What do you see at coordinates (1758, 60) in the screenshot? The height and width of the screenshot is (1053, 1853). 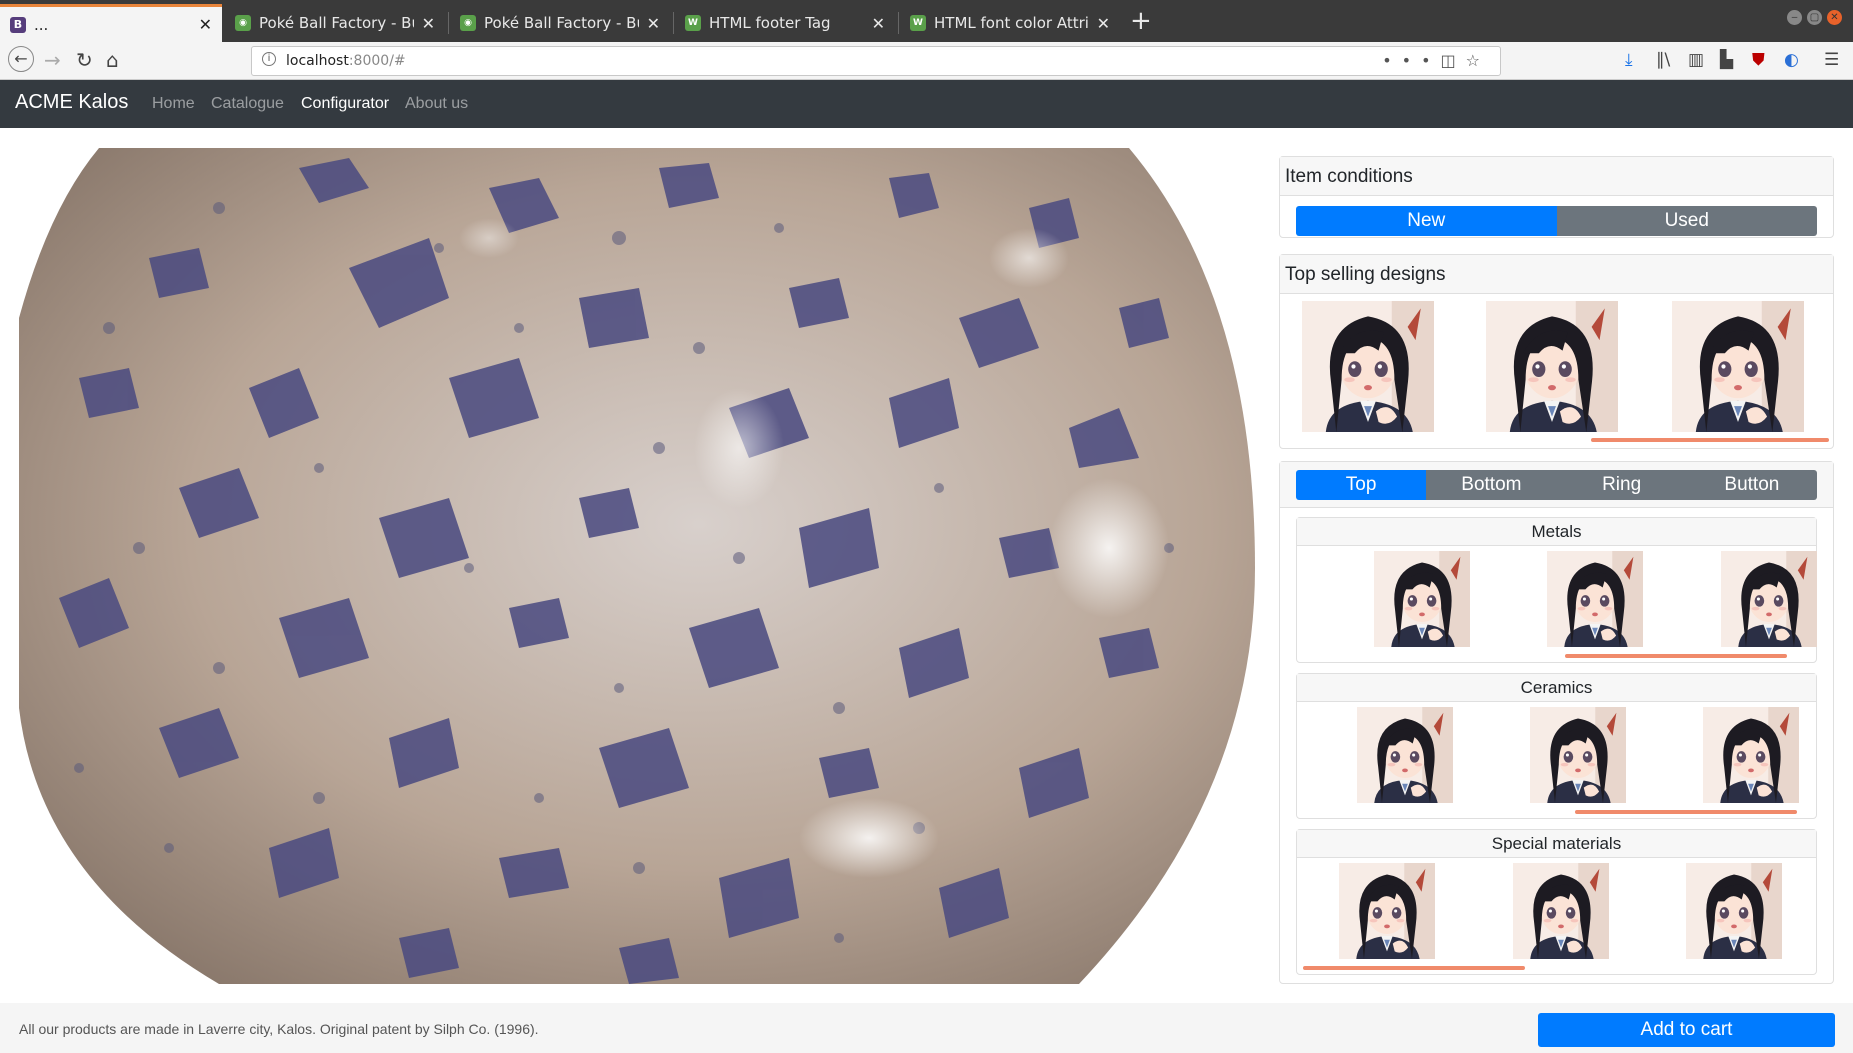 I see `ublock-icon: ⛊` at bounding box center [1758, 60].